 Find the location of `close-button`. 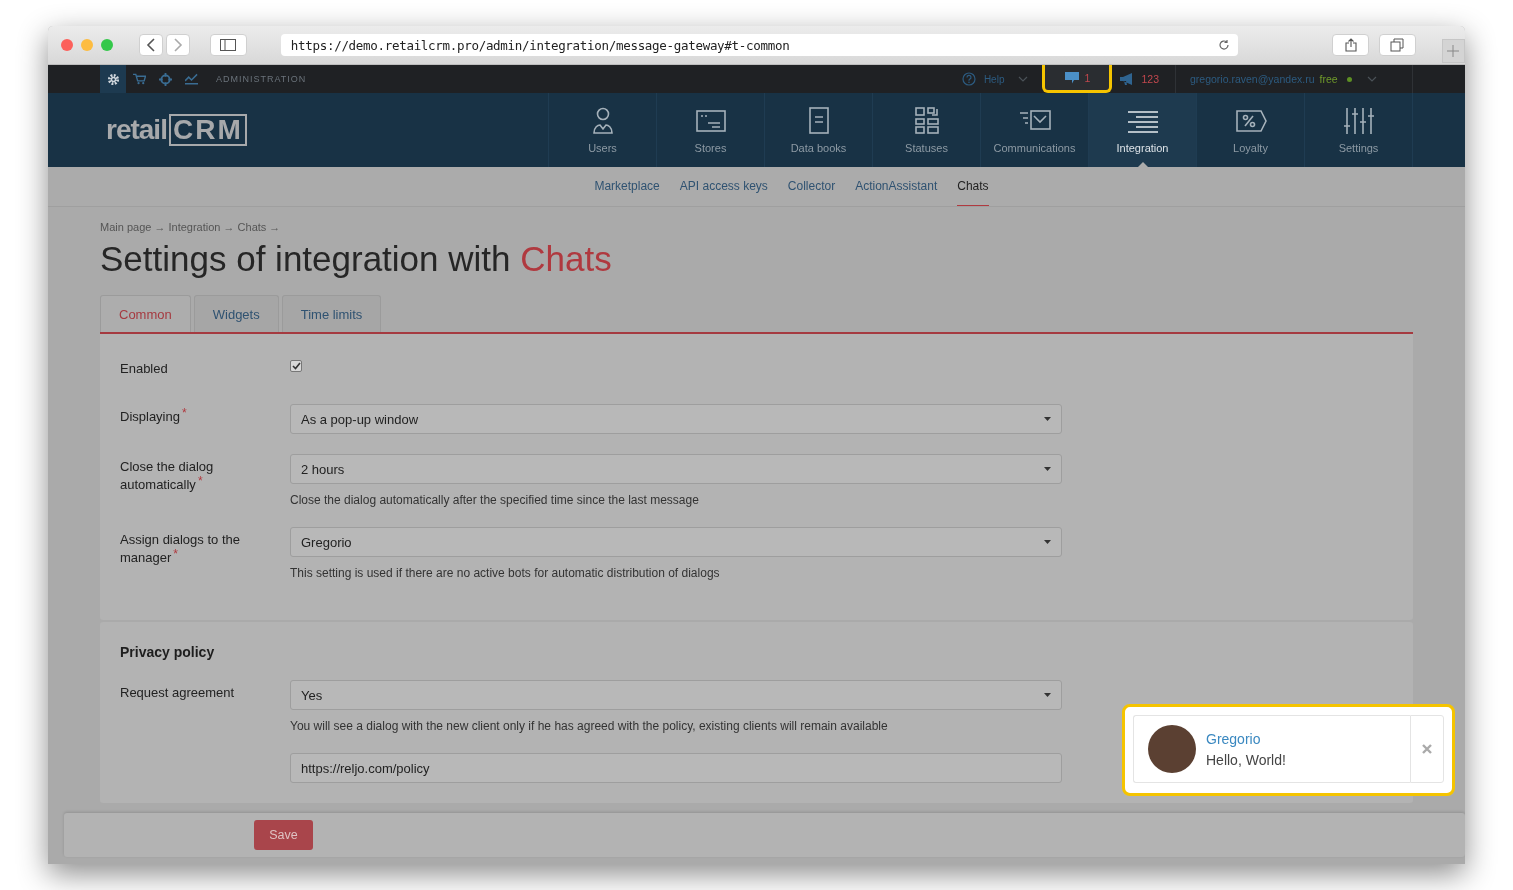

close-button is located at coordinates (1427, 749).